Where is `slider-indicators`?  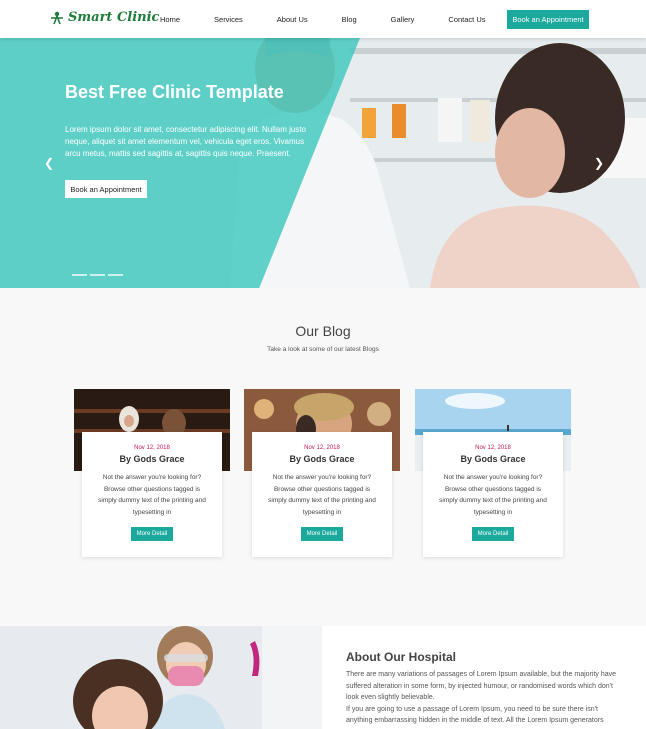
slider-indicators is located at coordinates (97, 275).